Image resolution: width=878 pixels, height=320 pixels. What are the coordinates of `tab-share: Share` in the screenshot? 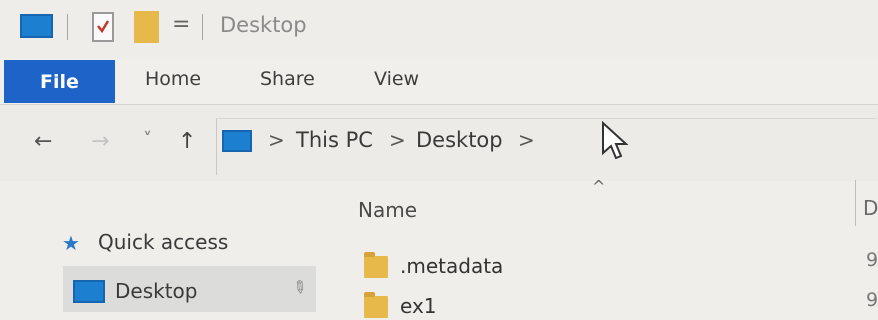 It's located at (287, 79).